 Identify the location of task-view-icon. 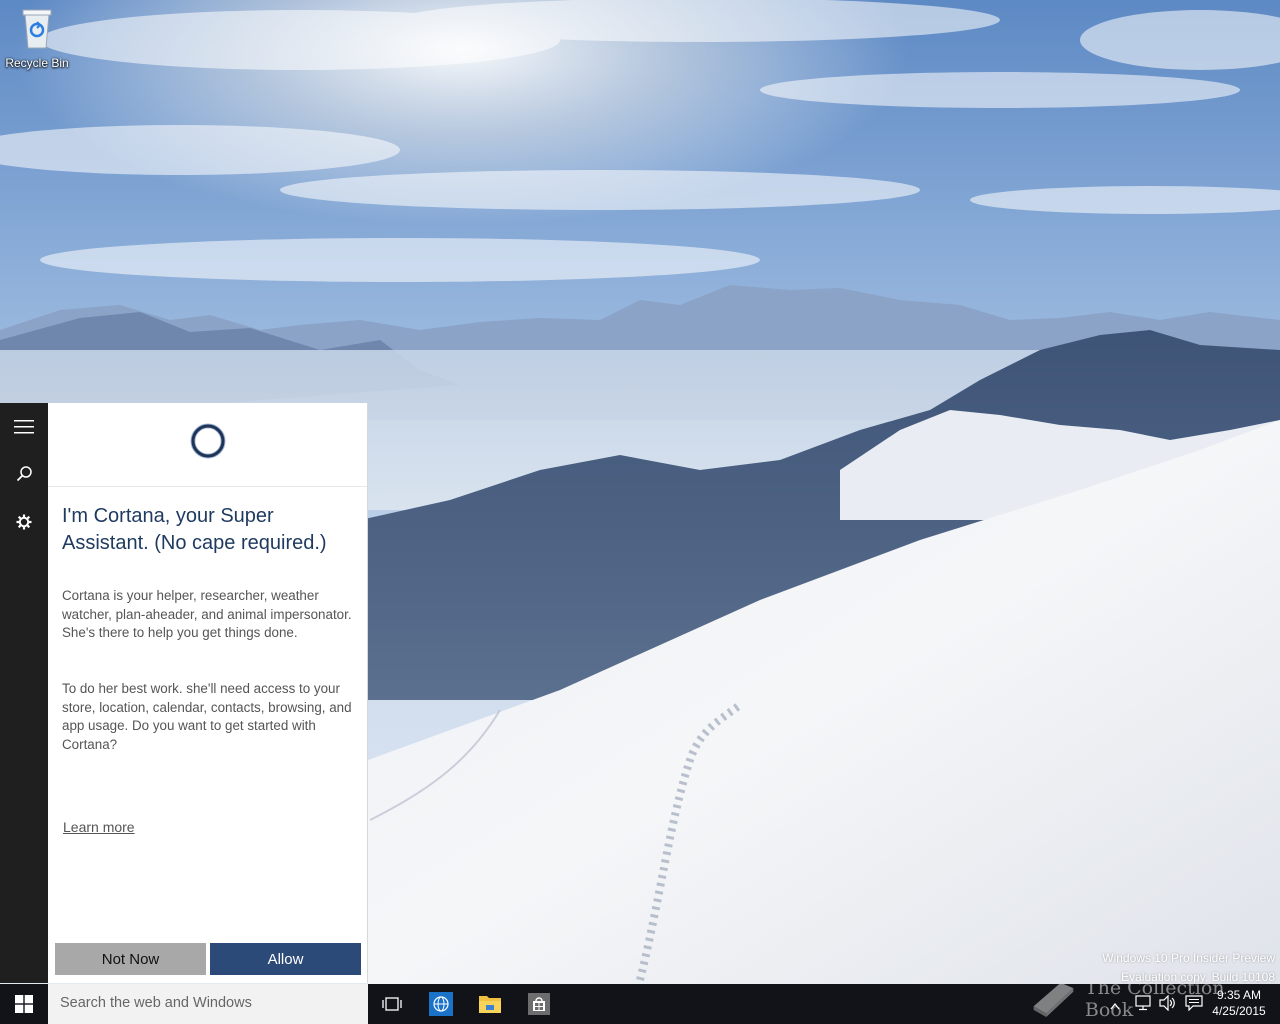
(392, 1004).